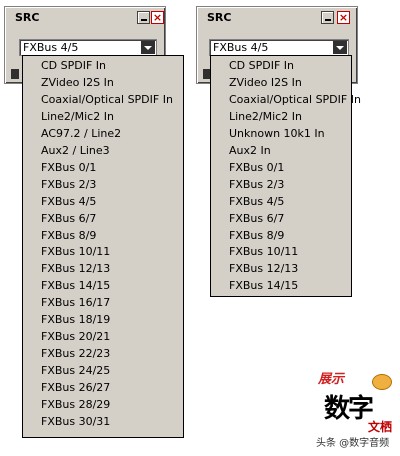 The image size is (400, 456). Describe the element at coordinates (75, 152) in the screenshot. I see `left-list-item: Aux2 / Line3` at that location.